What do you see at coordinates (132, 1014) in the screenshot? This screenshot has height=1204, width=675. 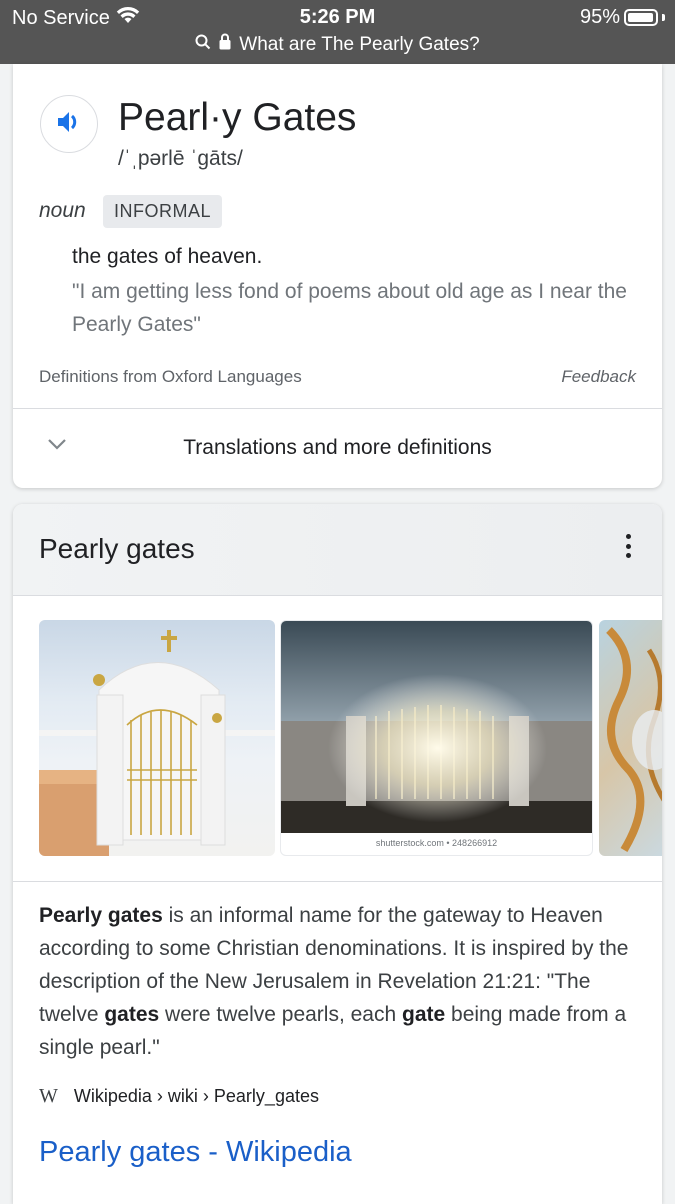 I see `bold-term: gates` at bounding box center [132, 1014].